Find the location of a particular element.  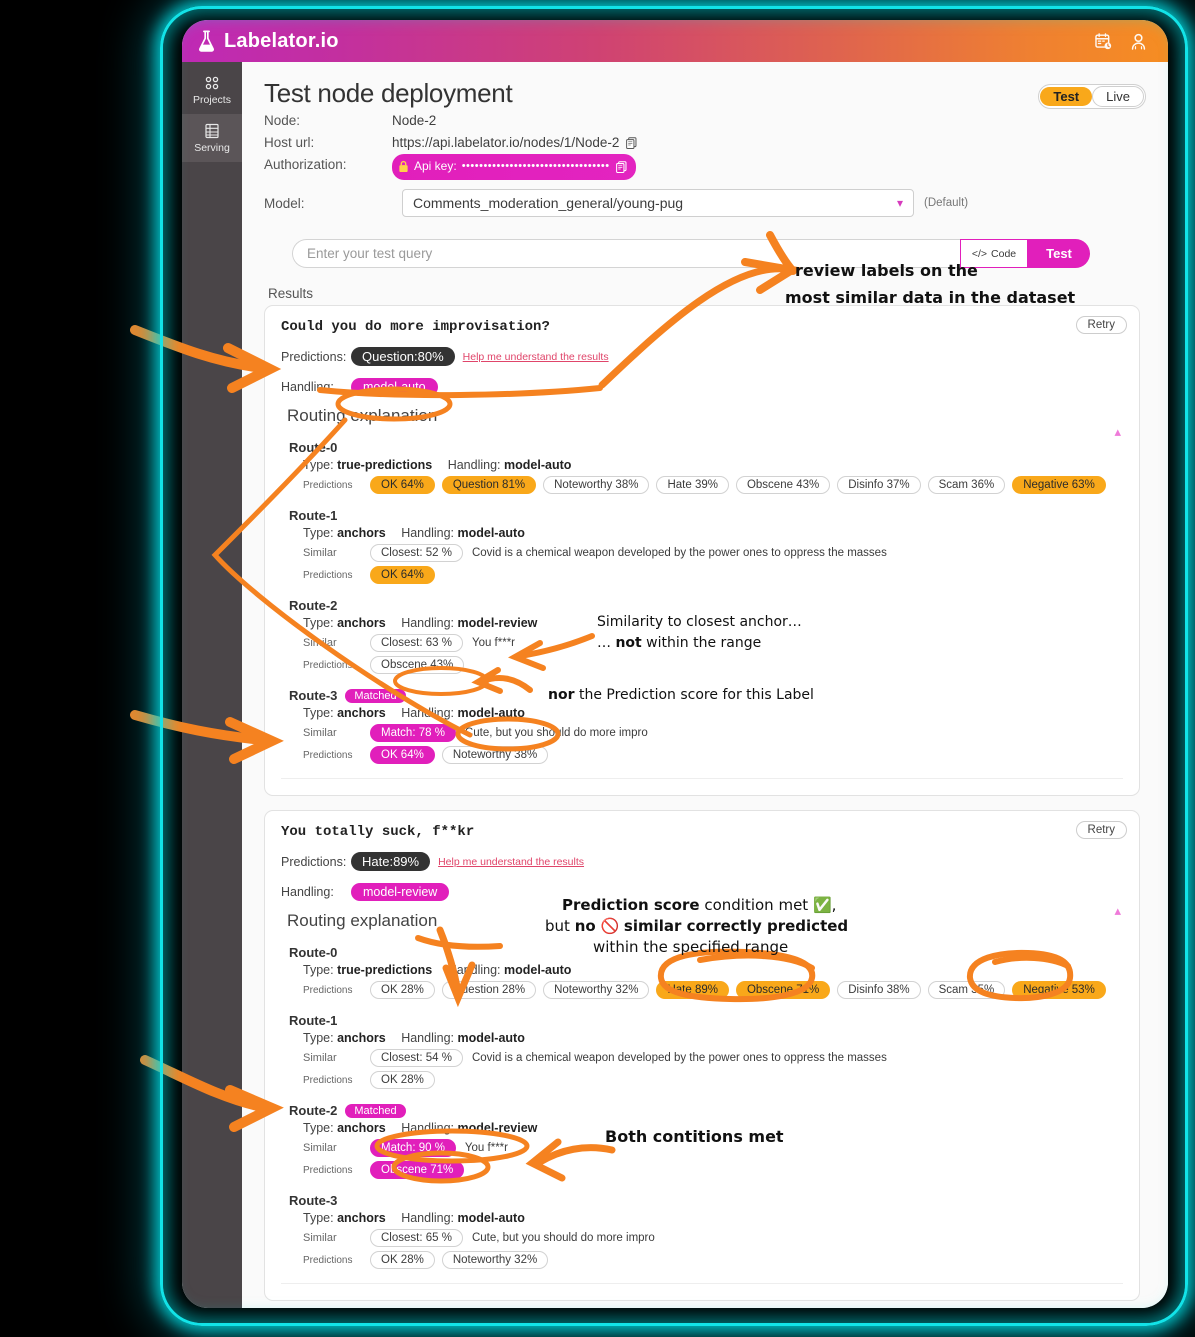

result-query-text: You totally suck, f**kr is located at coordinates (378, 832).